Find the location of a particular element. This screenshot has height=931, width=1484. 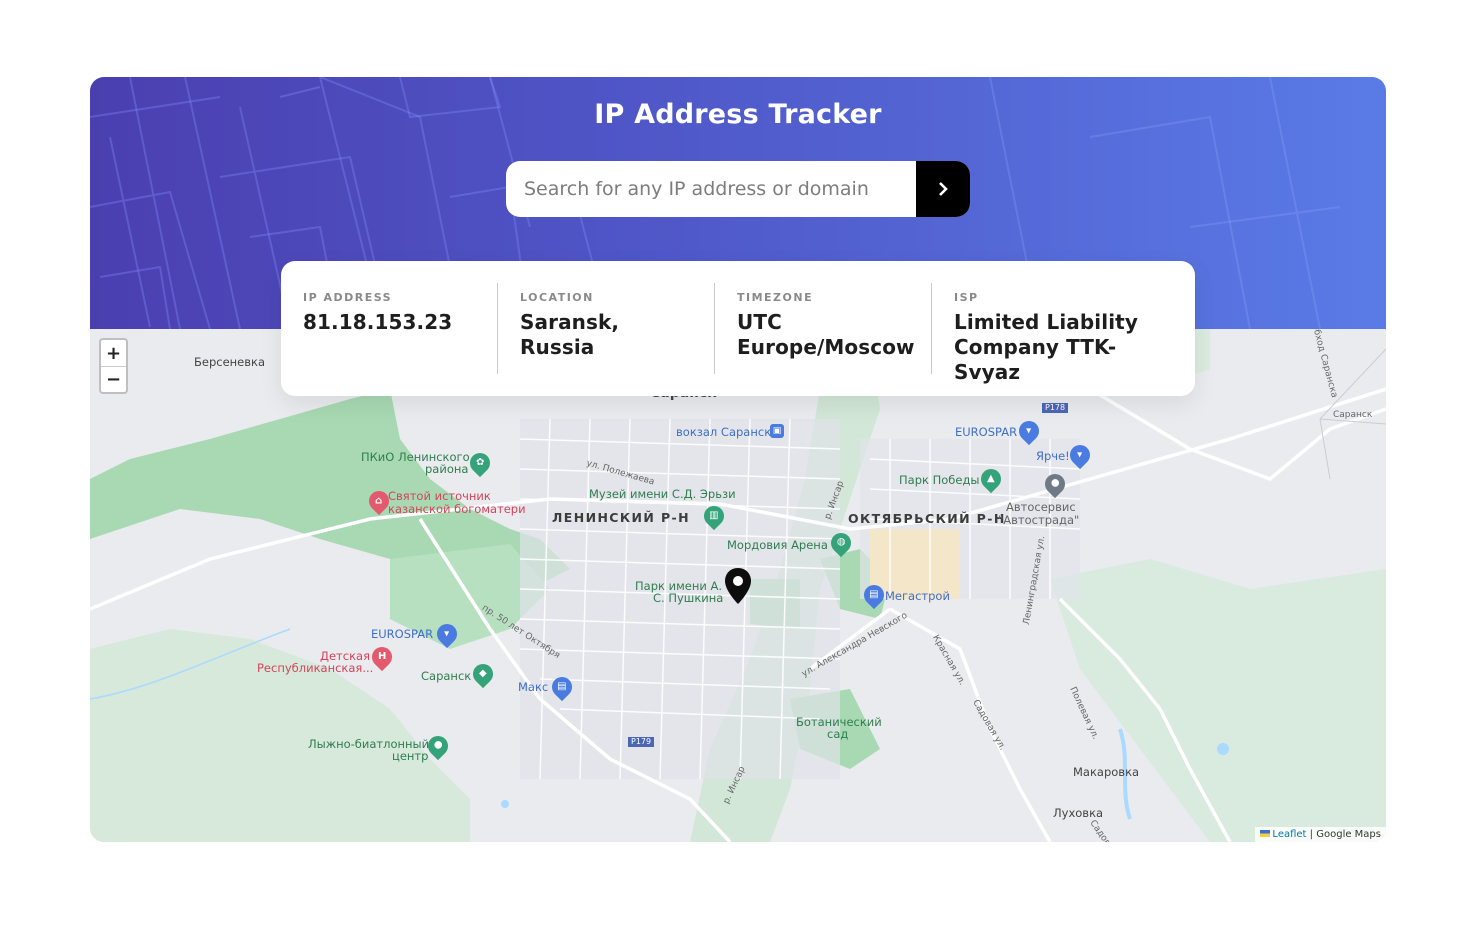

map-label-park-pobedy: Парк Победы is located at coordinates (939, 480).